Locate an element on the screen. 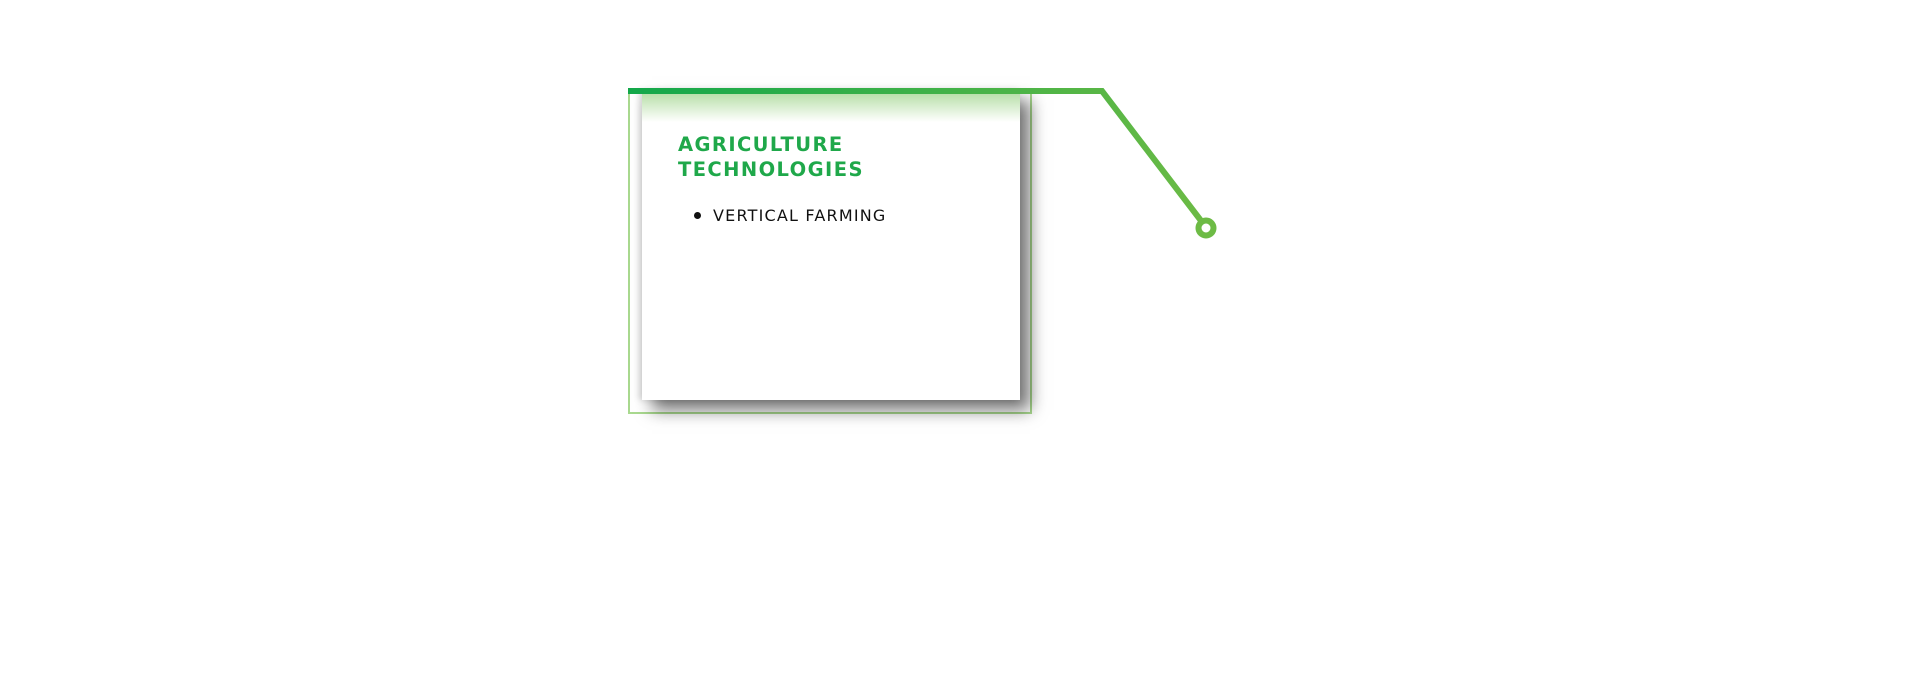 Image resolution: width=1920 pixels, height=688 pixels. bullet-list: VERTICAL FARMING is located at coordinates (790, 215).